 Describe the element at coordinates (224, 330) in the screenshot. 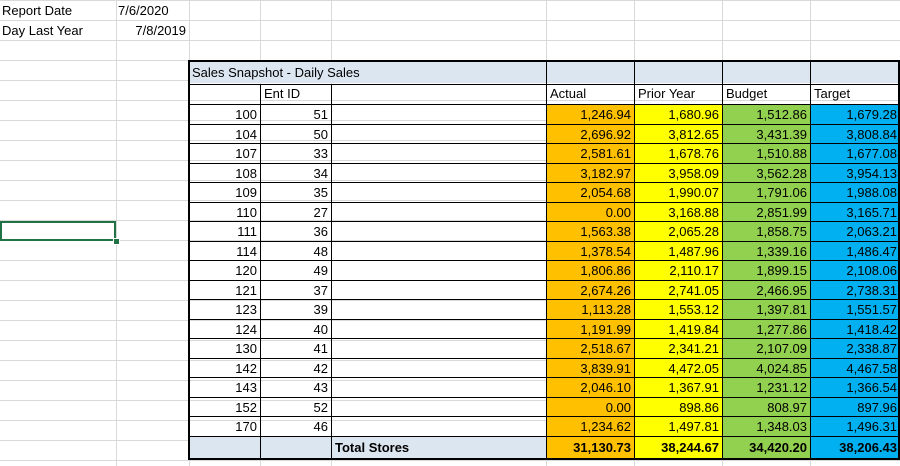

I see `store-number-cell: 124` at that location.